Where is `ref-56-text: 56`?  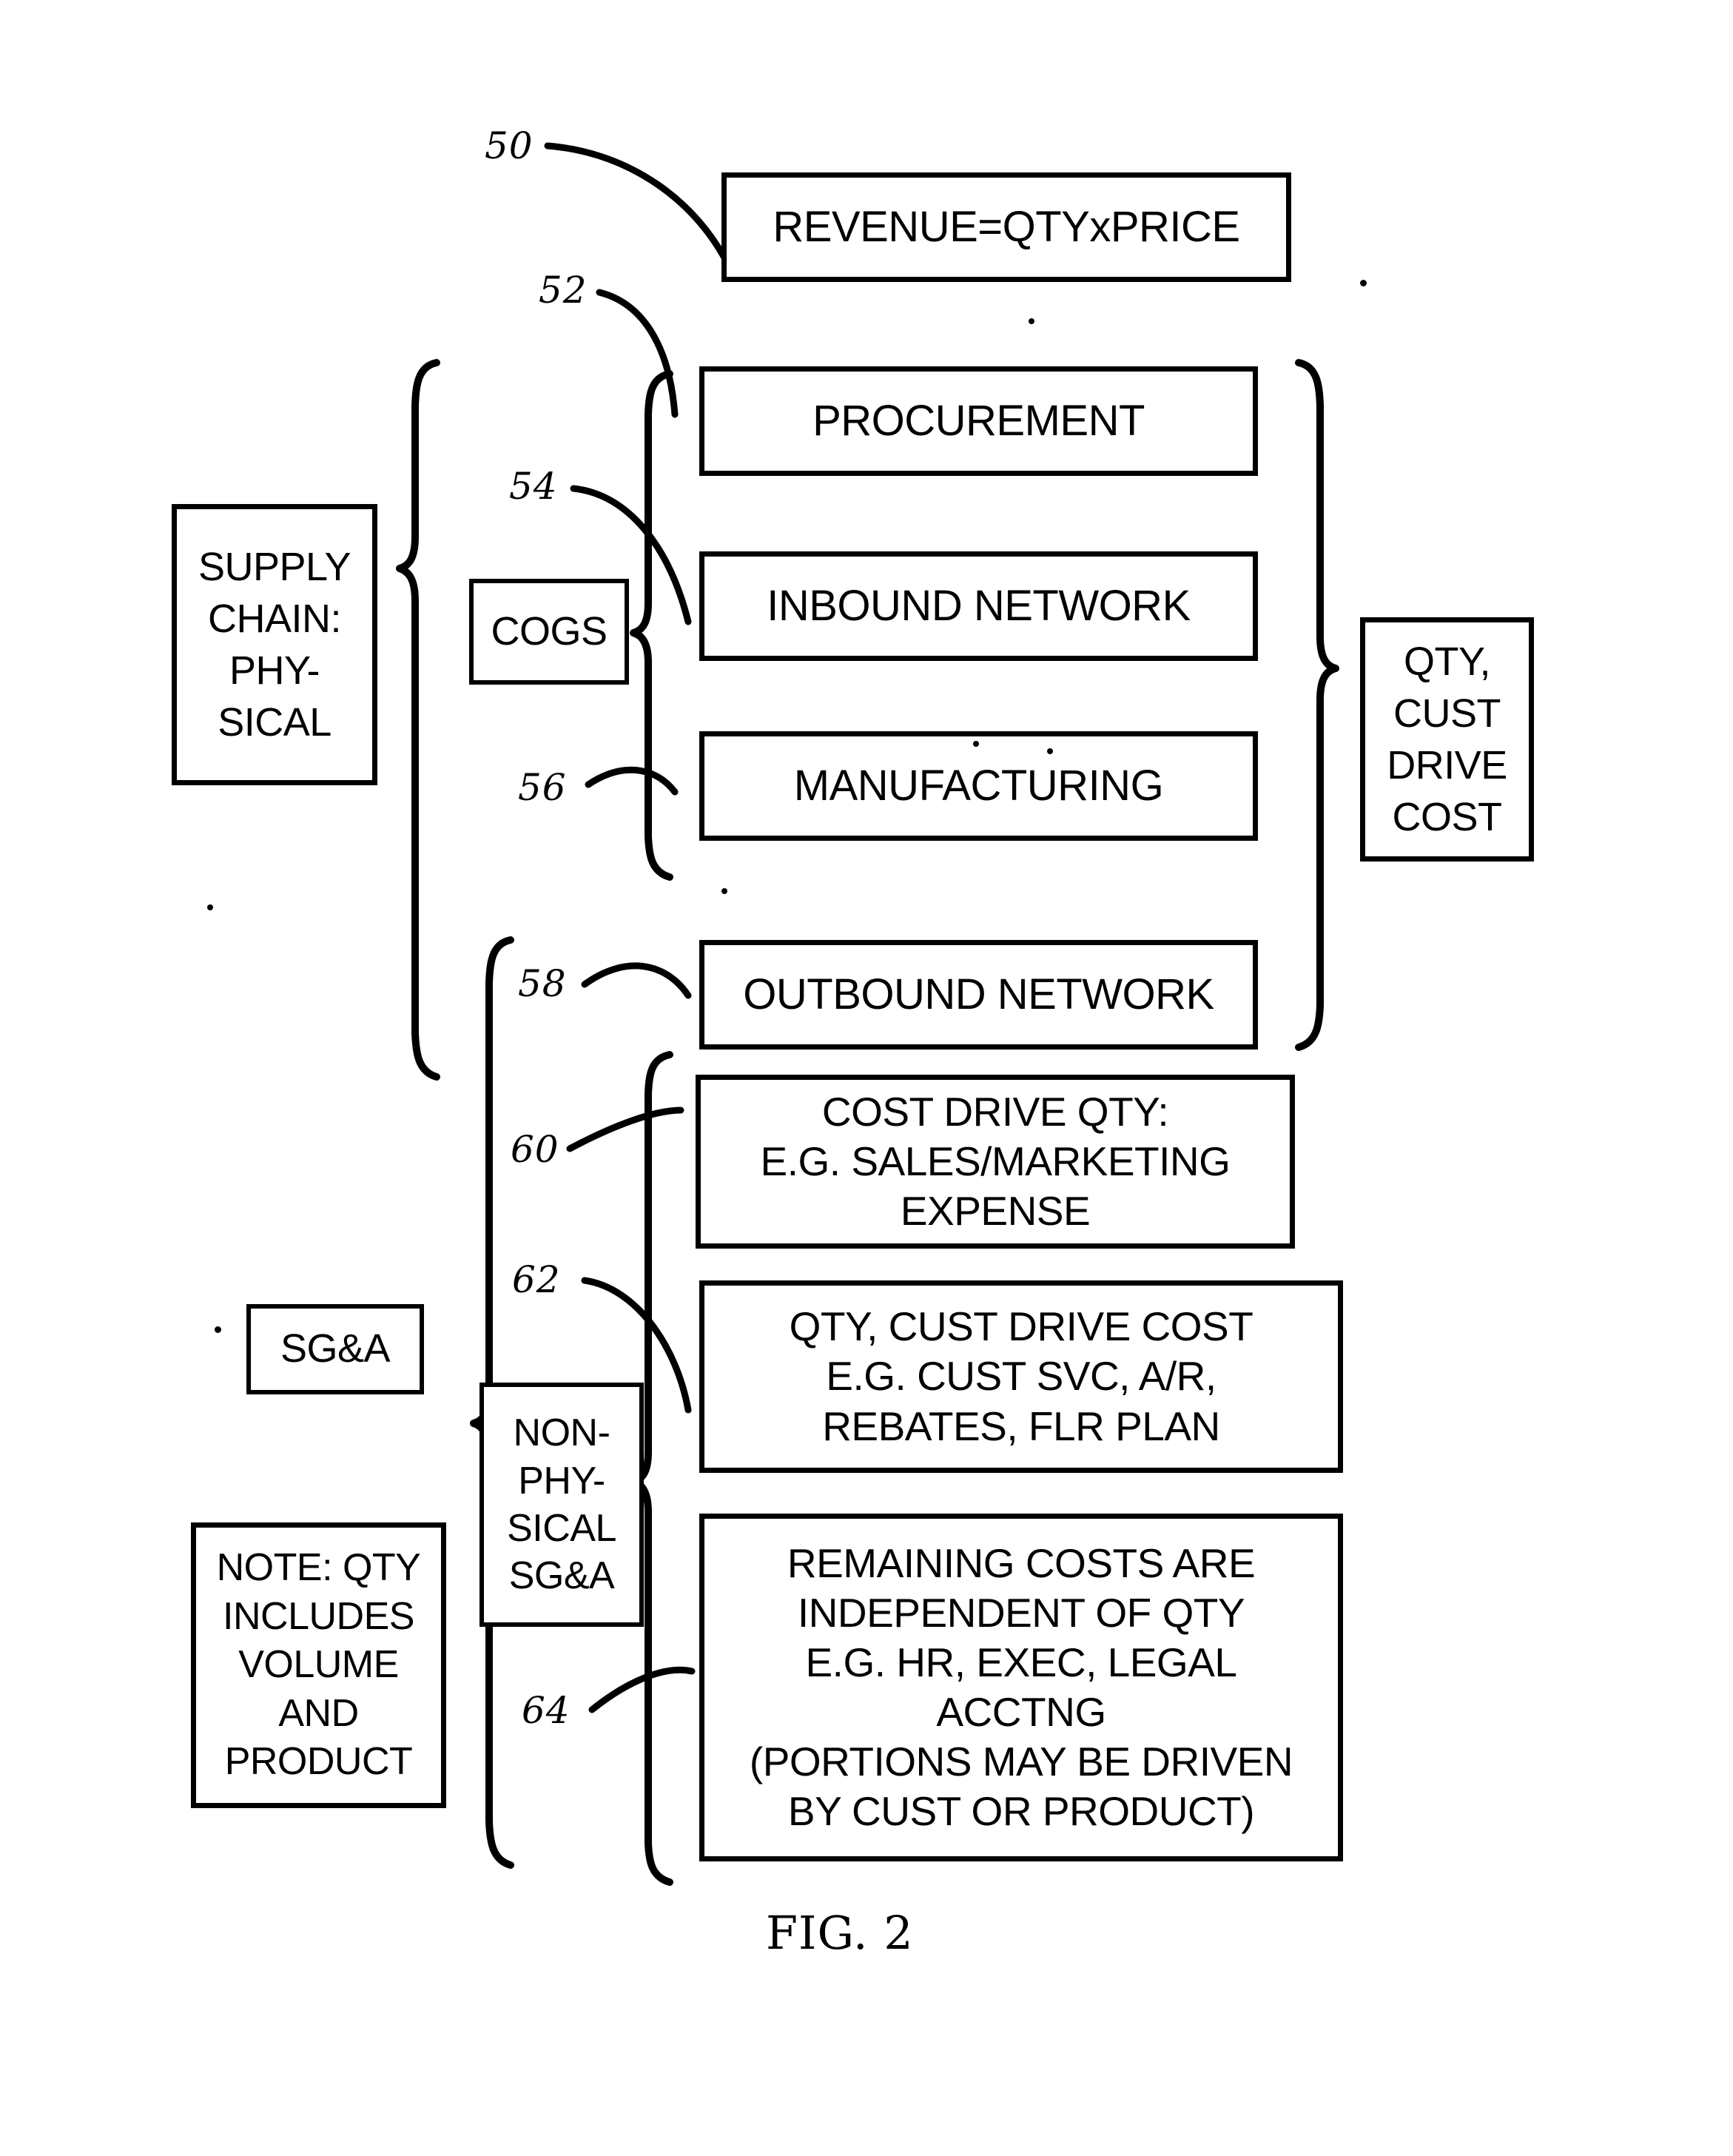
ref-56-text: 56 is located at coordinates (542, 788).